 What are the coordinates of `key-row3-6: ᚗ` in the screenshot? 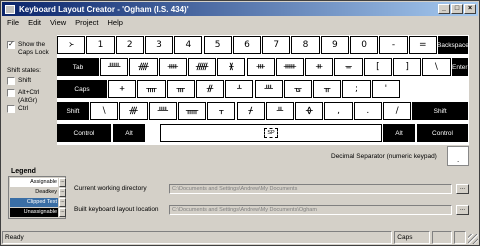 It's located at (298, 89).